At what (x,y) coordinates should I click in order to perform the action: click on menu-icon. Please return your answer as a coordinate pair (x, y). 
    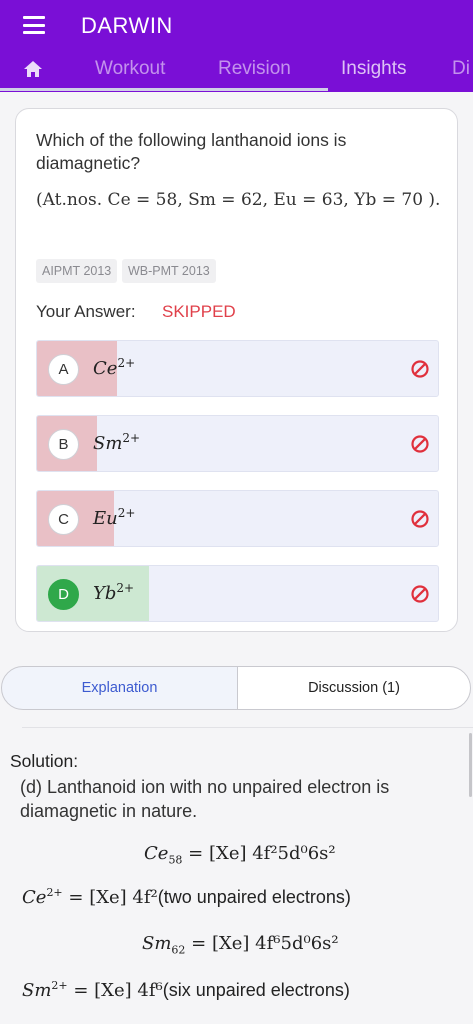
    Looking at the image, I should click on (34, 25).